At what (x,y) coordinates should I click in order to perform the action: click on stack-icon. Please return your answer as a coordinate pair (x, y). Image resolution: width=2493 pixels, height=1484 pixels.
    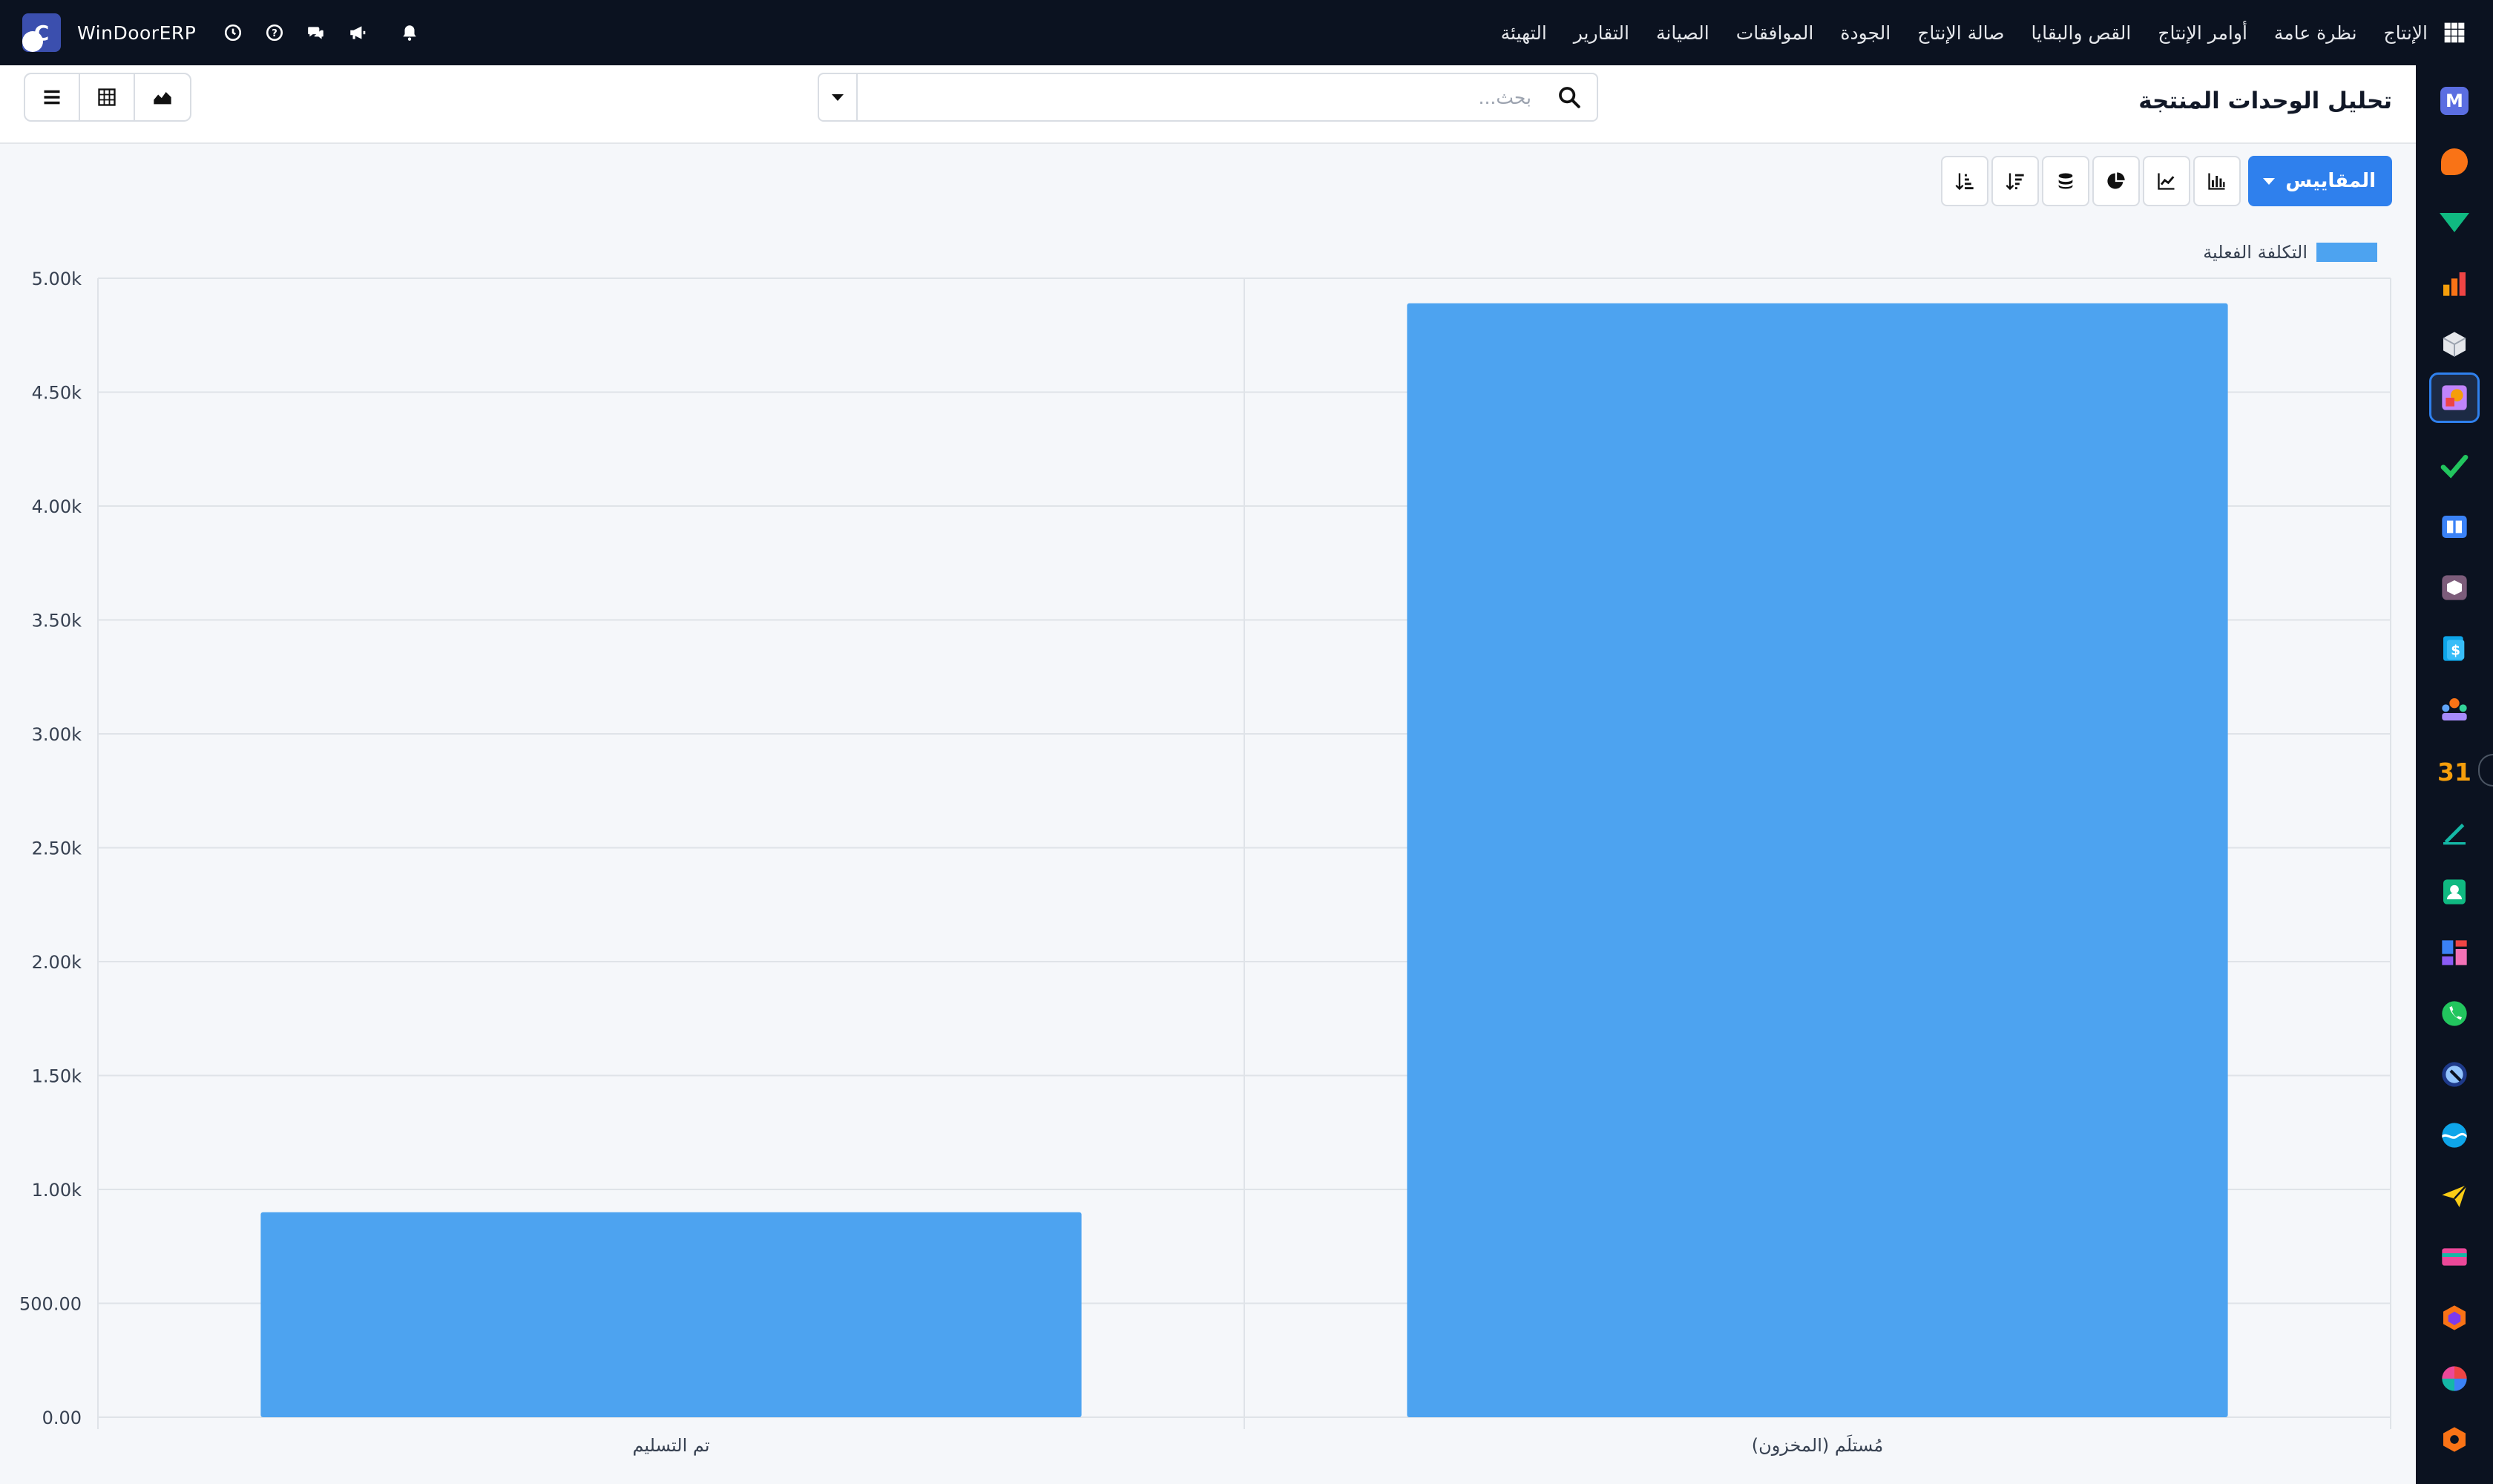
    Looking at the image, I should click on (2065, 181).